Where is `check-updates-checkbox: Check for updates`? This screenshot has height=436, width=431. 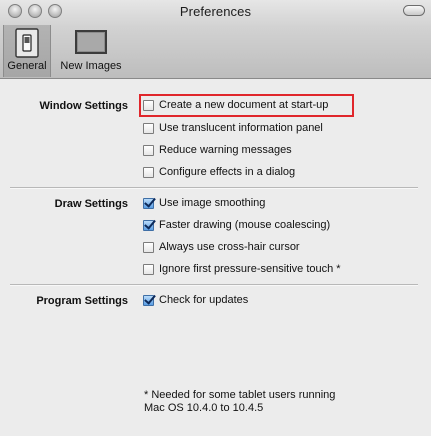
check-updates-checkbox: Check for updates is located at coordinates (195, 300).